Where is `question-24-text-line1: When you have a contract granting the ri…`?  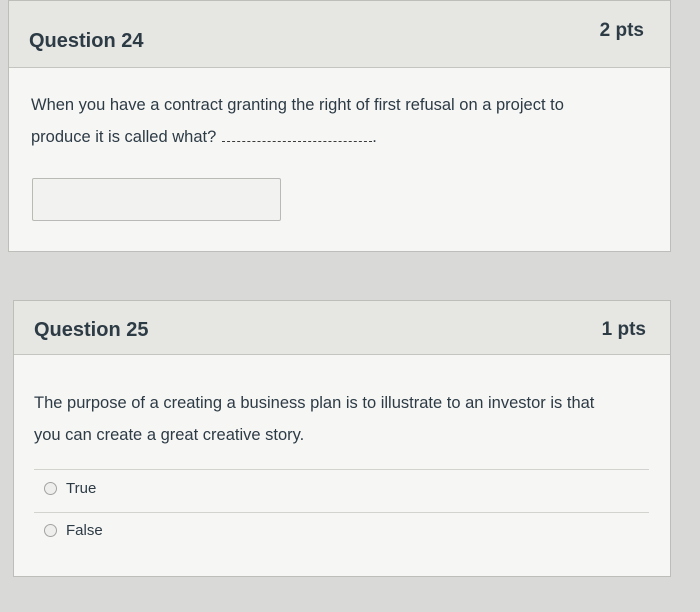 question-24-text-line1: When you have a contract granting the ri… is located at coordinates (297, 105).